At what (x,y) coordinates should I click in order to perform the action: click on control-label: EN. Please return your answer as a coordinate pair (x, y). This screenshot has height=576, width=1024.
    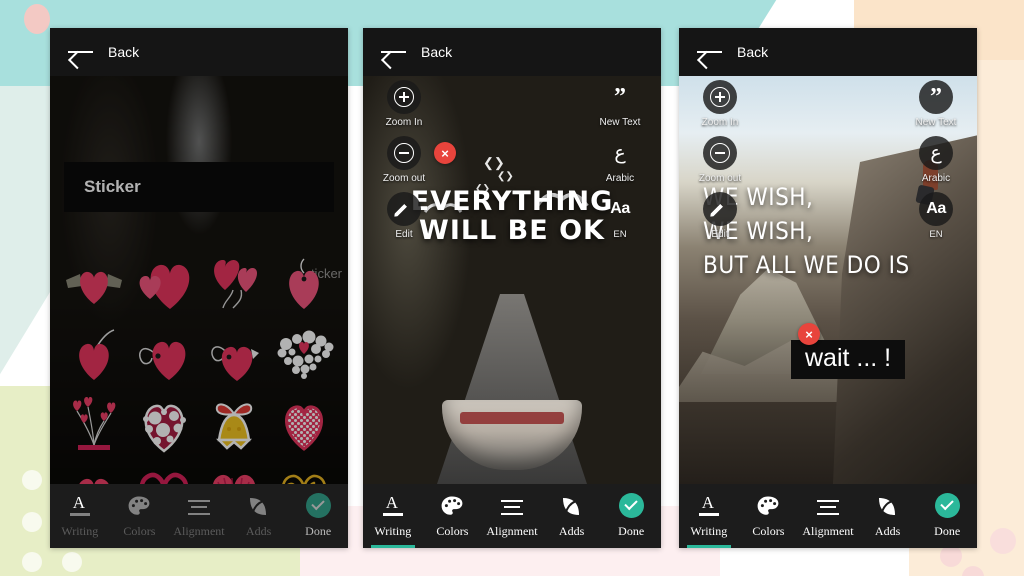
    Looking at the image, I should click on (936, 234).